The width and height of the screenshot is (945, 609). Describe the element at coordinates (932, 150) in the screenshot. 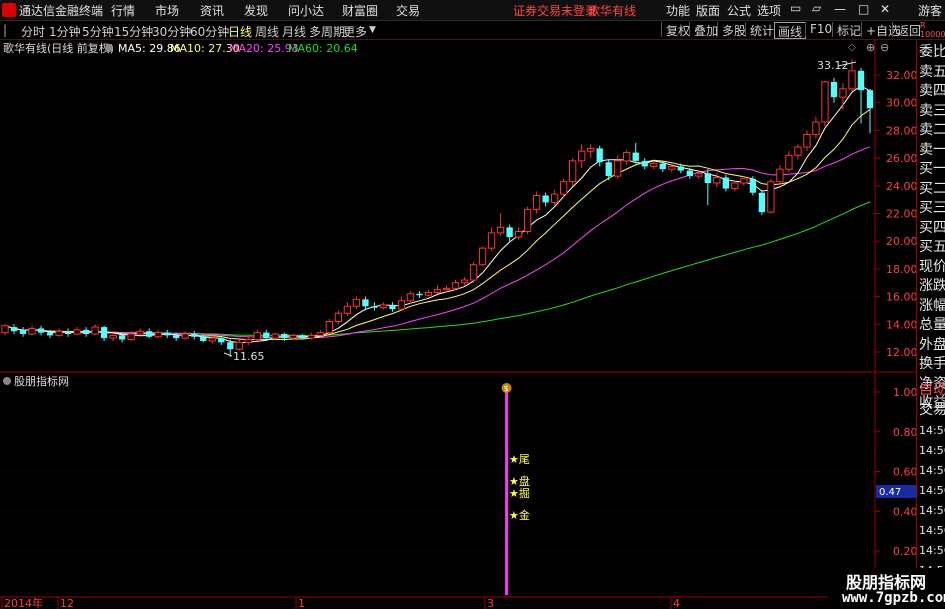

I see `side-panel-item: 卖一` at that location.